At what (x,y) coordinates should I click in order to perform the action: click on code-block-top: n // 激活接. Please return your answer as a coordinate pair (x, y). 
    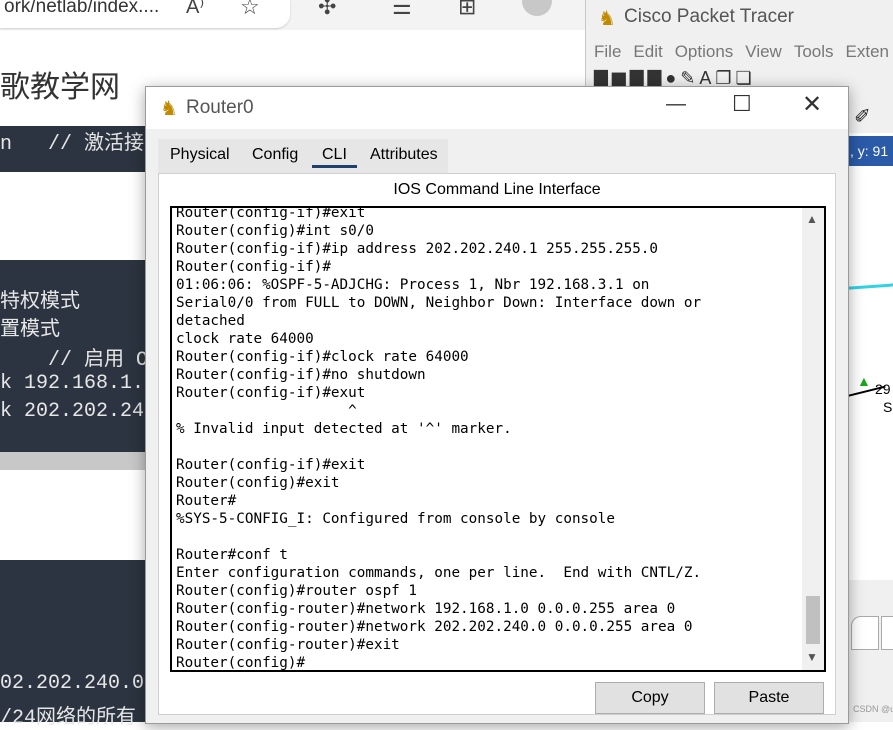
    Looking at the image, I should click on (75, 149).